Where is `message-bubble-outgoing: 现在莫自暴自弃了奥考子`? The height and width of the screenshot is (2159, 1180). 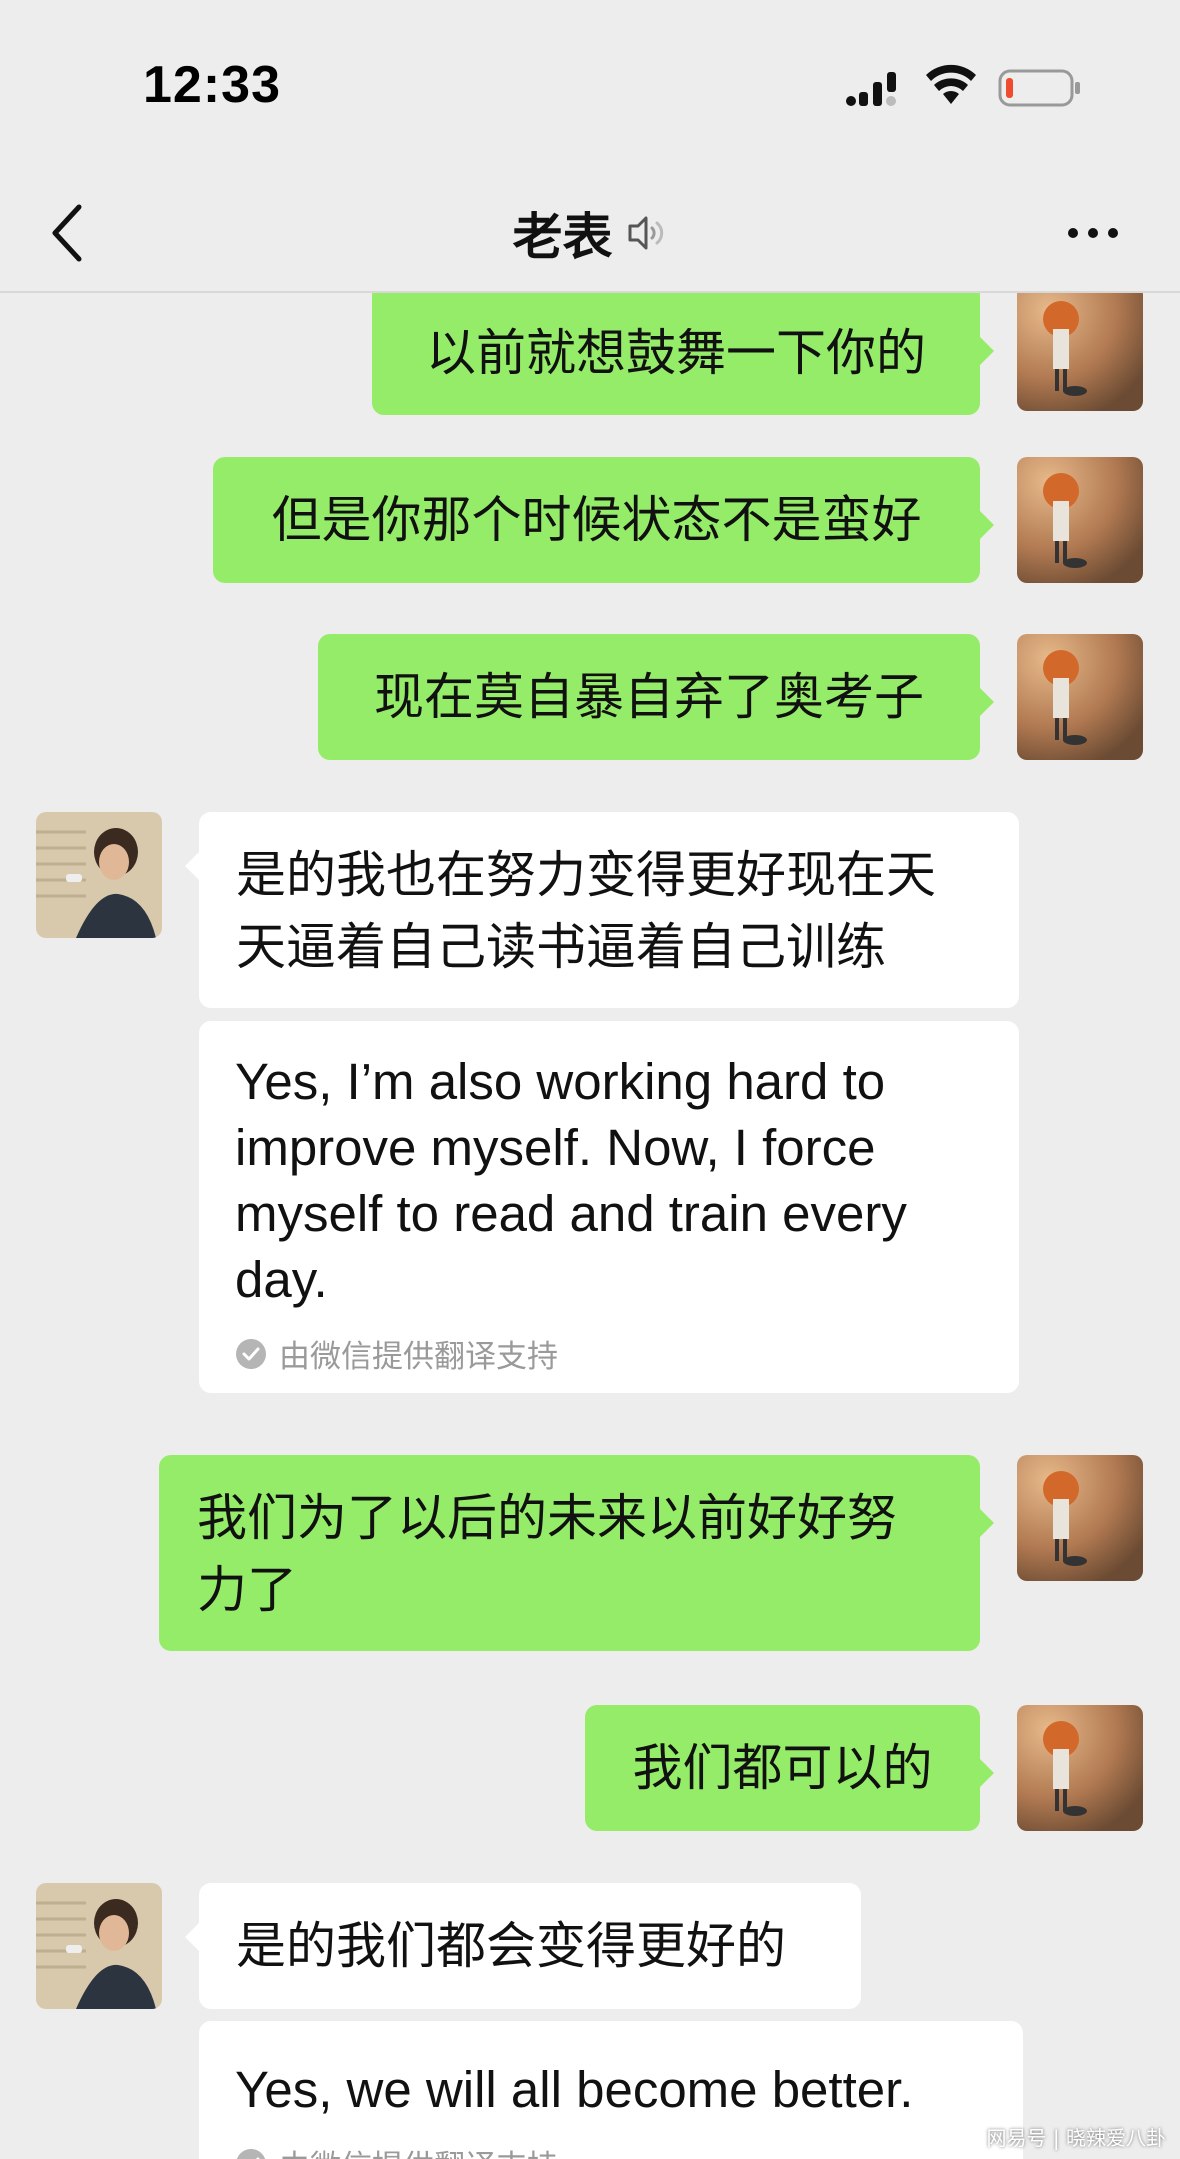 message-bubble-outgoing: 现在莫自暴自弃了奥考子 is located at coordinates (656, 697).